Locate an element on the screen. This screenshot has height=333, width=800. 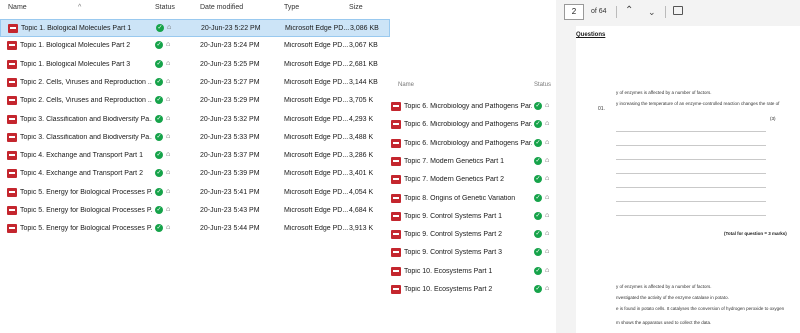
file-row: Topic 7. Modern Genetics Part 1✓⌂20-Jun is located at coordinates (482, 162).